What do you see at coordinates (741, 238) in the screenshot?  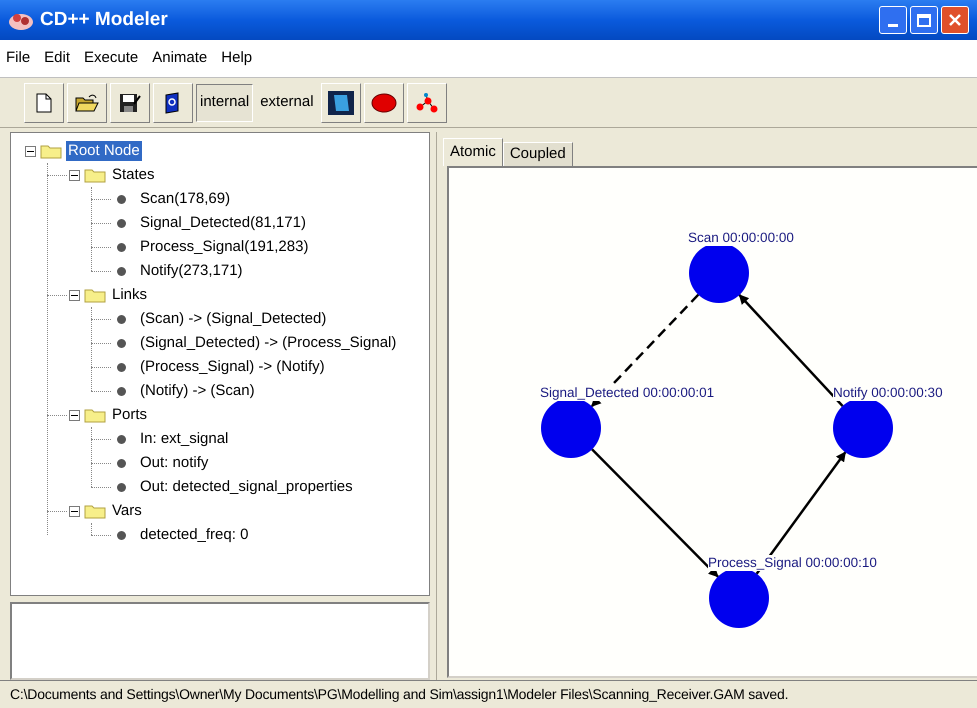 I see `state-label: Scan 00:00:00:00` at bounding box center [741, 238].